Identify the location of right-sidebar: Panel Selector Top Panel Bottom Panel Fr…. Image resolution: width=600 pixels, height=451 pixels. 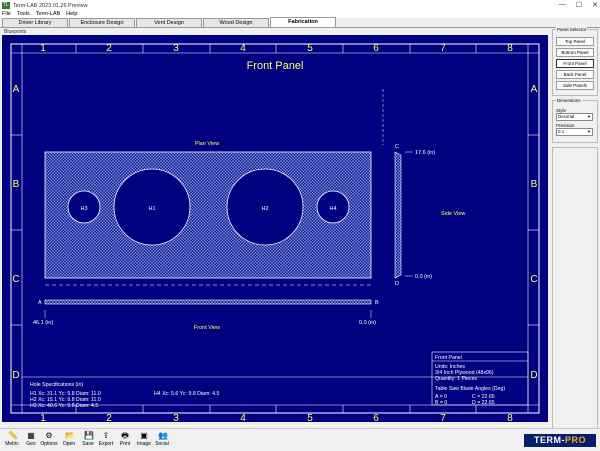
(575, 231).